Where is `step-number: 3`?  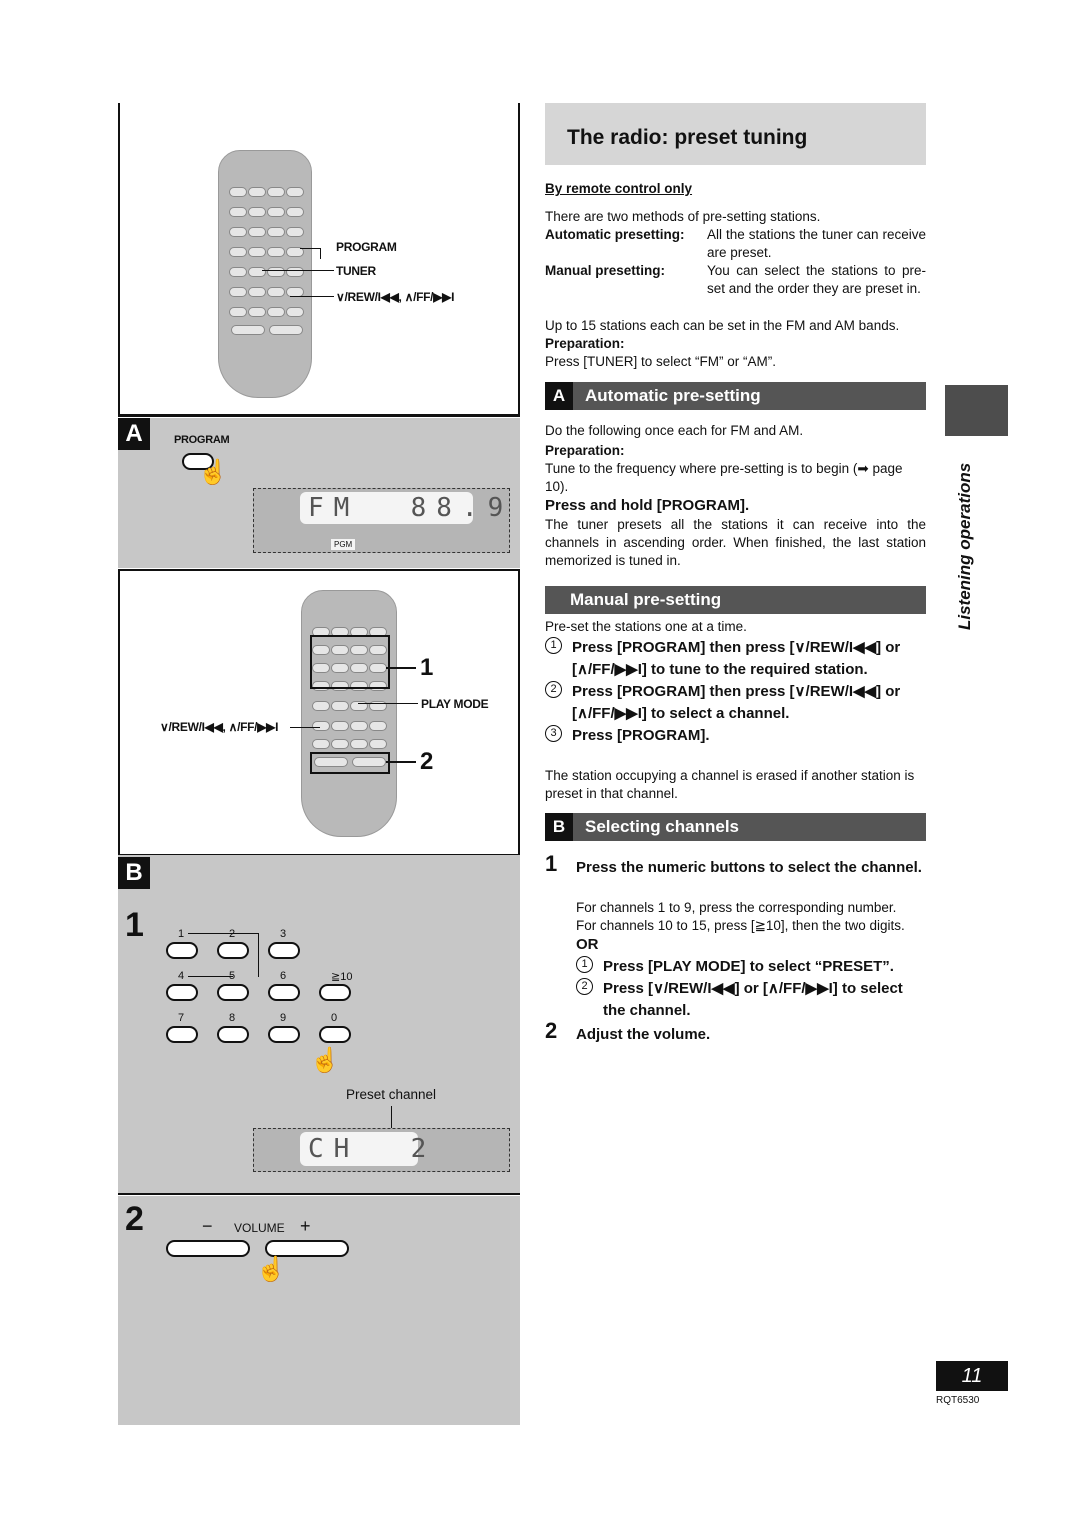
step-number: 3 is located at coordinates (553, 733).